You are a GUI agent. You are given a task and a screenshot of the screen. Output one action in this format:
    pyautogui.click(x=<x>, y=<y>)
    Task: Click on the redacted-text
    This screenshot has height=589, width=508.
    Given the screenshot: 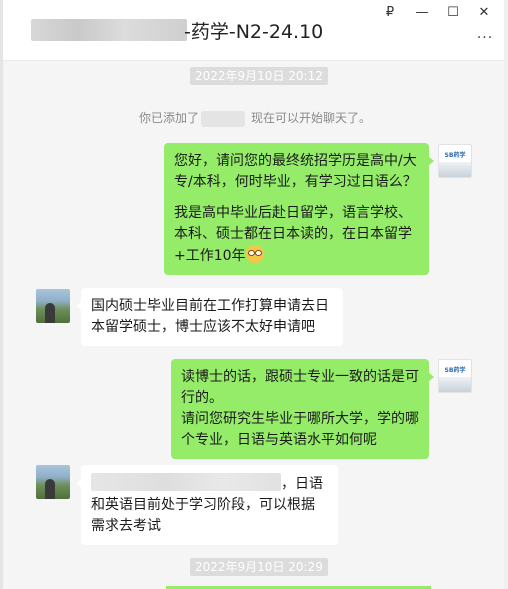 What is the action you would take?
    pyautogui.click(x=186, y=482)
    